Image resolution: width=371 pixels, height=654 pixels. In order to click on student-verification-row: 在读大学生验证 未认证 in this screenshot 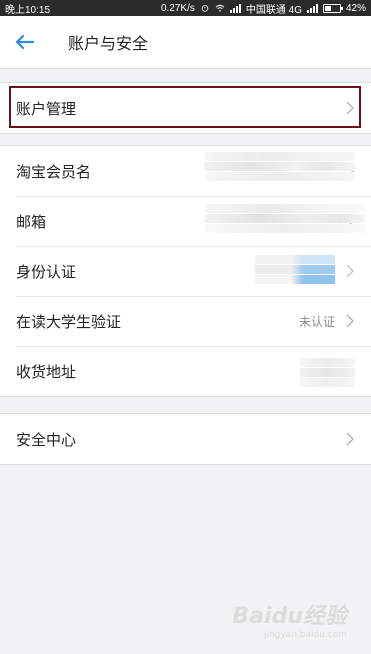, I will do `click(185, 321)`.